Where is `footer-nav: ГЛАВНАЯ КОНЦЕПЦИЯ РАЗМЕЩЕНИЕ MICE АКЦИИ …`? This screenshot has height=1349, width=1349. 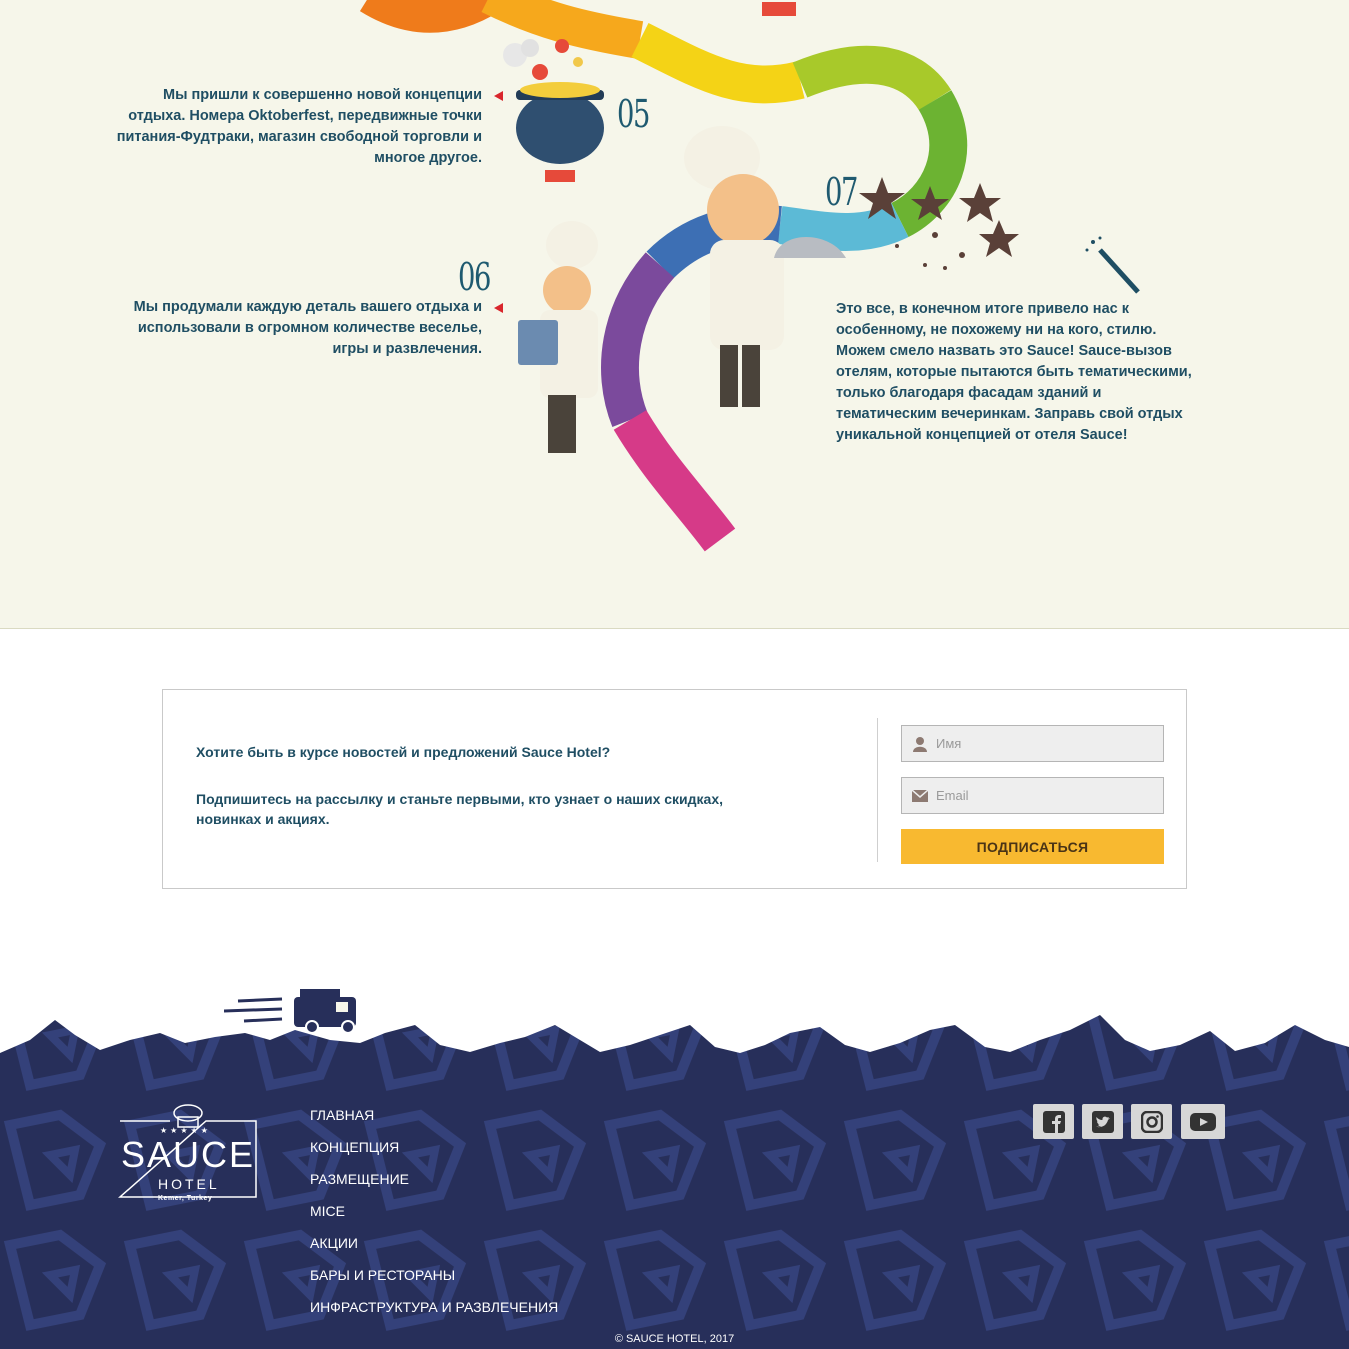
footer-nav: ГЛАВНАЯ КОНЦЕПЦИЯ РАЗМЕЩЕНИЕ MICE АКЦИИ … is located at coordinates (434, 1219).